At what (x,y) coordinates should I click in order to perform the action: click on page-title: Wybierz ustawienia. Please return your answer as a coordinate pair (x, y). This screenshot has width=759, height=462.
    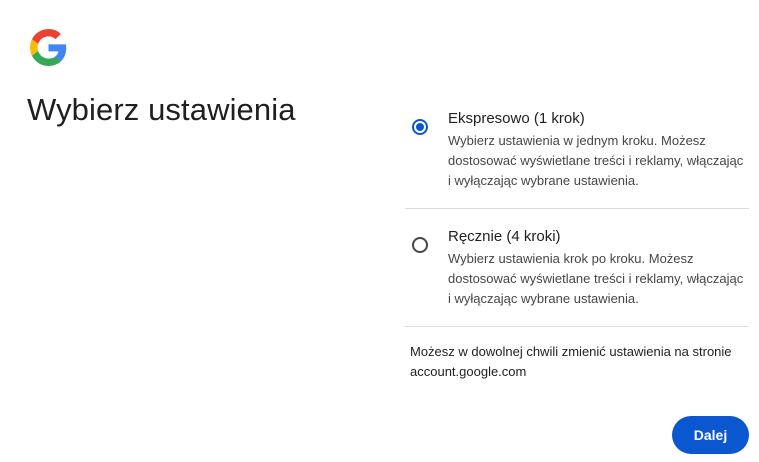
    Looking at the image, I should click on (161, 109).